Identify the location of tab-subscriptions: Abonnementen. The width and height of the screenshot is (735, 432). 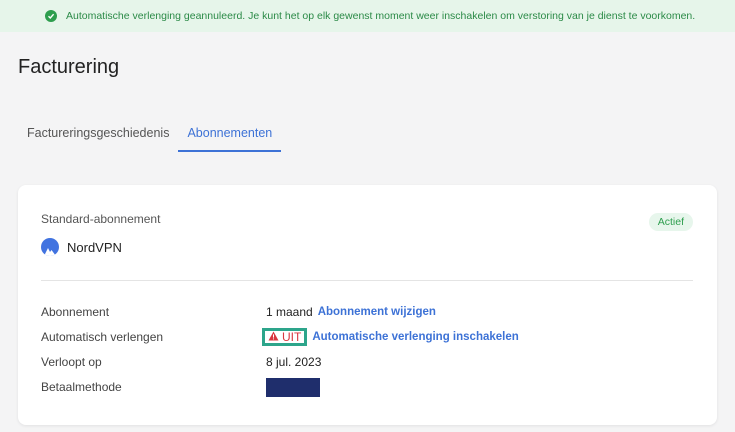
(230, 134).